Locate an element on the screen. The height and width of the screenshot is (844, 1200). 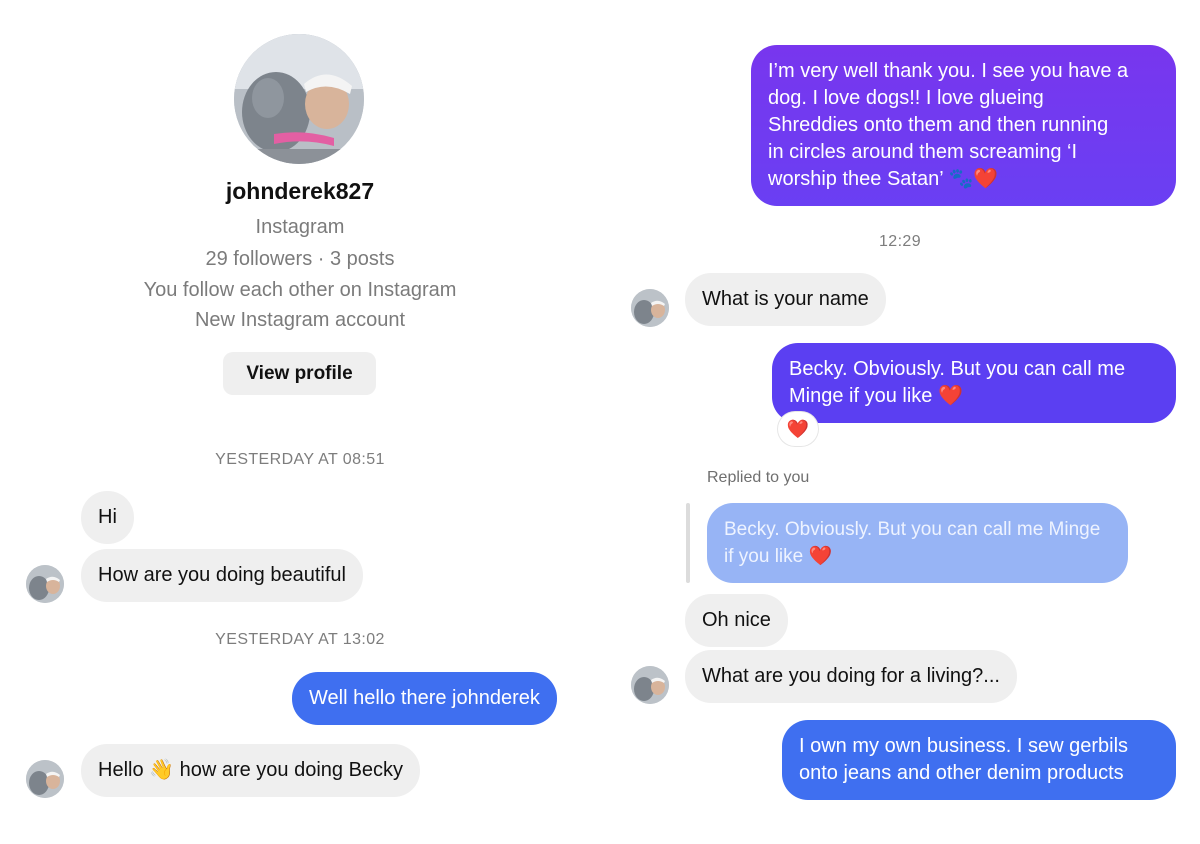
profile-platform: Instagram is located at coordinates (300, 227).